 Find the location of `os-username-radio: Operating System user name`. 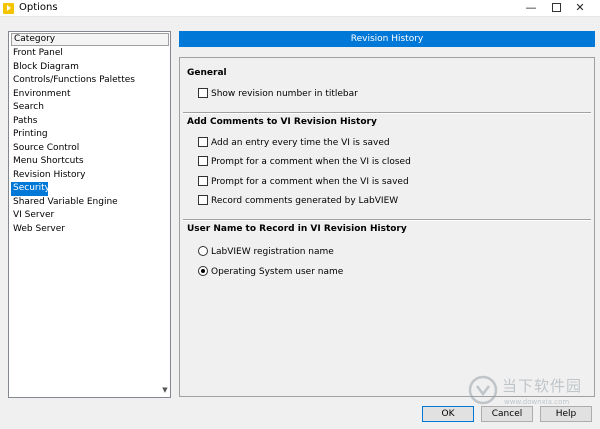

os-username-radio: Operating System user name is located at coordinates (271, 271).